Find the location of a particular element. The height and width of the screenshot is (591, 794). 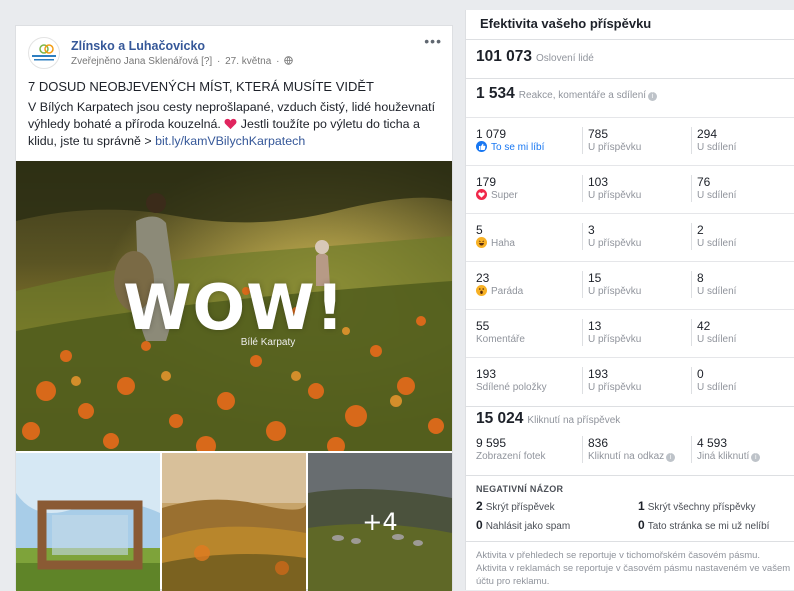

negative-item-hide-all: 1 Skrýt všechny příspěvky is located at coordinates (697, 506).